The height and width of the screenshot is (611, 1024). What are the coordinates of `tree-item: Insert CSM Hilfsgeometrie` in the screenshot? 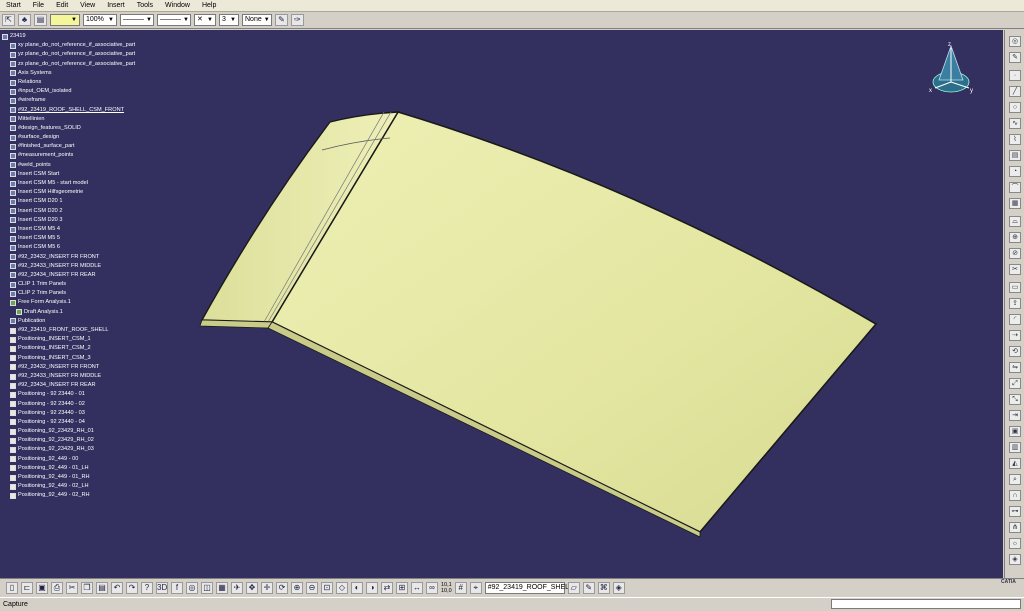 It's located at (68, 192).